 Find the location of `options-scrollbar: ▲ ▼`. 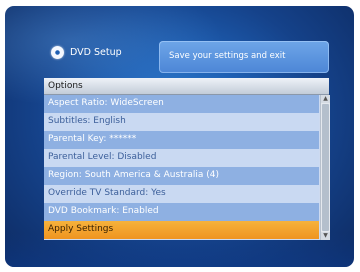

options-scrollbar: ▲ ▼ is located at coordinates (325, 167).